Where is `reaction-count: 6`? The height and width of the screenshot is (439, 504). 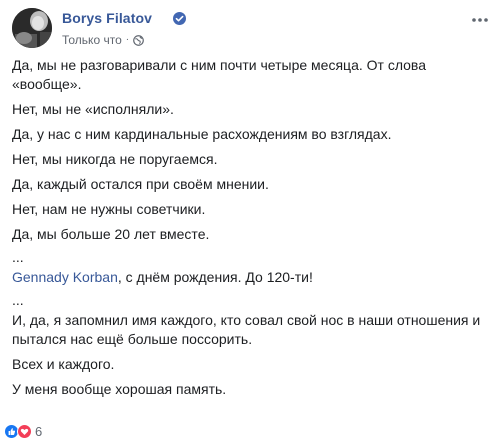 reaction-count: 6 is located at coordinates (39, 431).